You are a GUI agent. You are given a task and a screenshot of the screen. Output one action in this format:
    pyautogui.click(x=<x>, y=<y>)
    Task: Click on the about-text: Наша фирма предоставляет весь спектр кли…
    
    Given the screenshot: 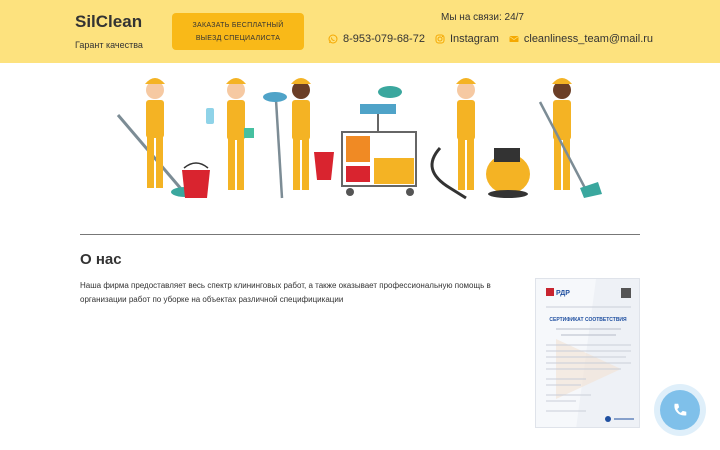 What is the action you would take?
    pyautogui.click(x=285, y=292)
    